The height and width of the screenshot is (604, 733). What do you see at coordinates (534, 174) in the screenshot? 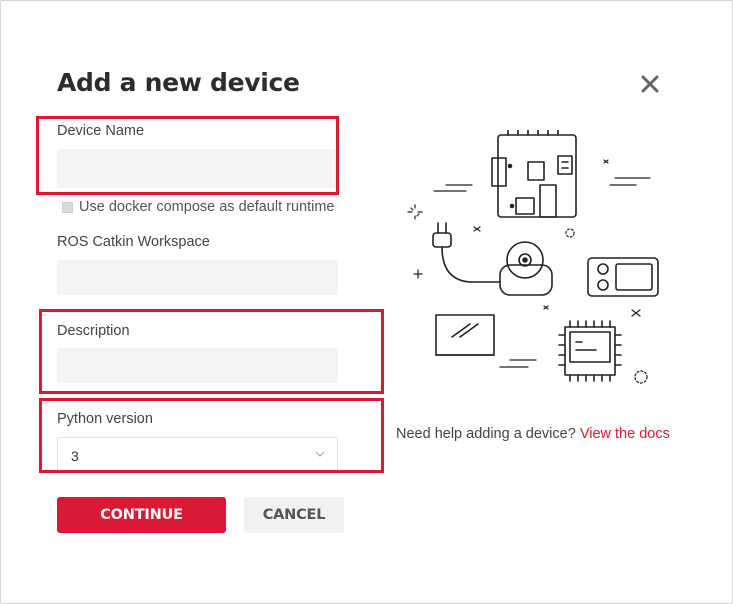
I see `circuit-board-icon` at bounding box center [534, 174].